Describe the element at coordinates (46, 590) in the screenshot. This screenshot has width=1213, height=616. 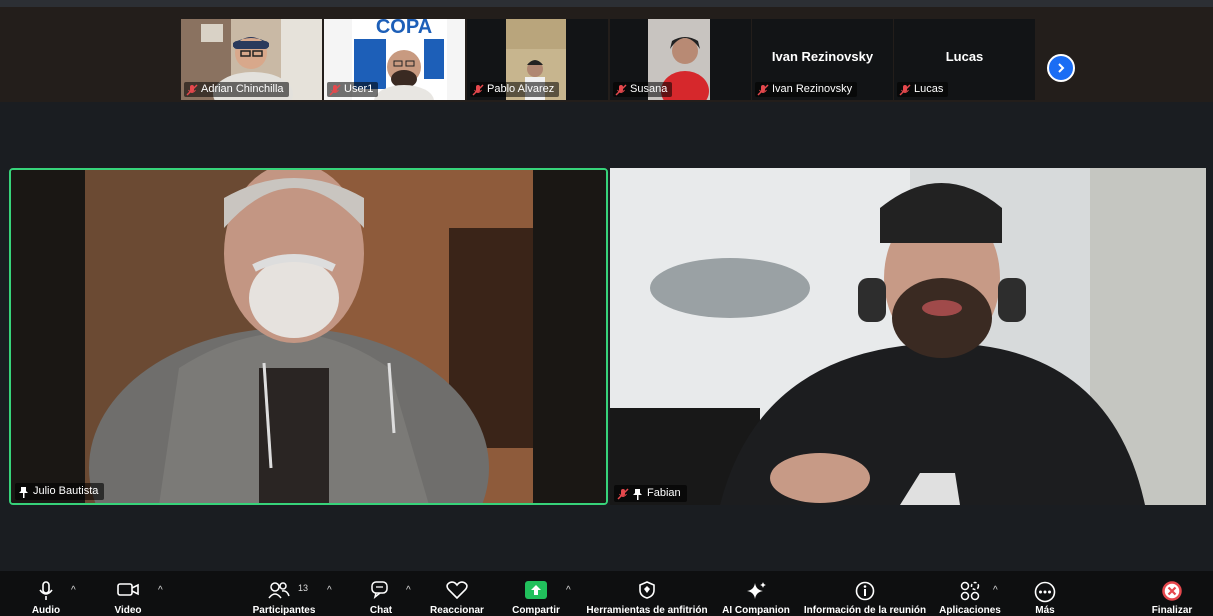
I see `microphone-icon` at that location.